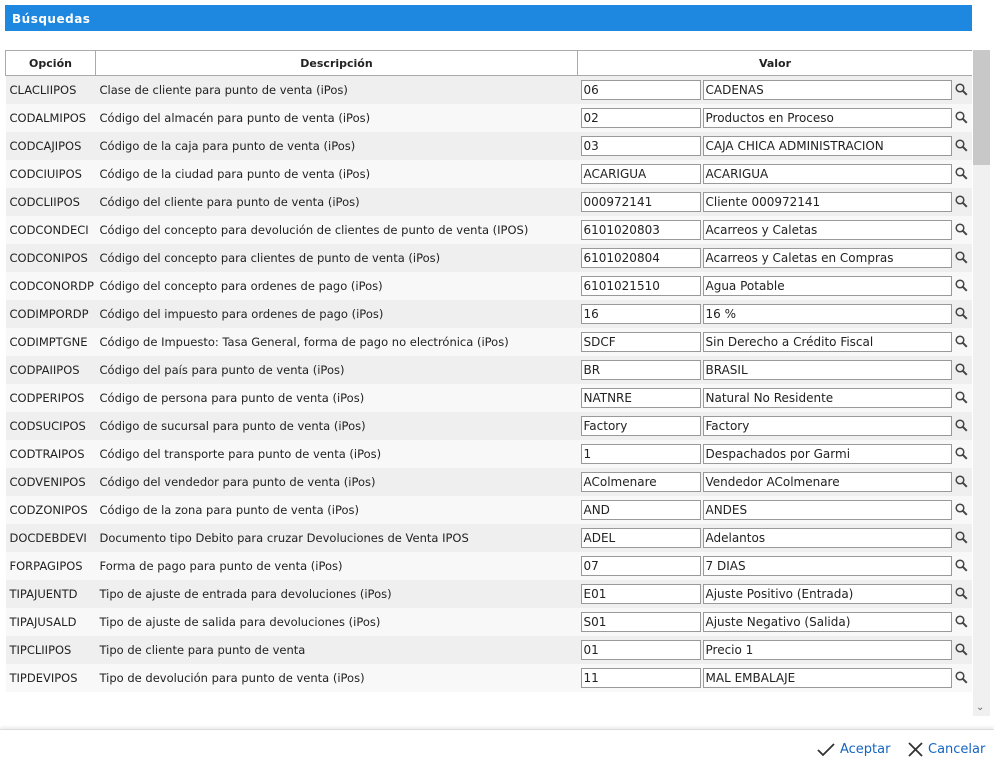 Image resolution: width=994 pixels, height=772 pixels. I want to click on value-code-input: 000972141, so click(640, 201).